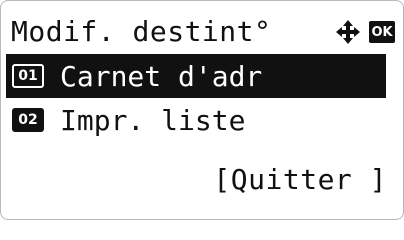  Describe the element at coordinates (28, 76) in the screenshot. I see `item-number-badge: 01` at that location.